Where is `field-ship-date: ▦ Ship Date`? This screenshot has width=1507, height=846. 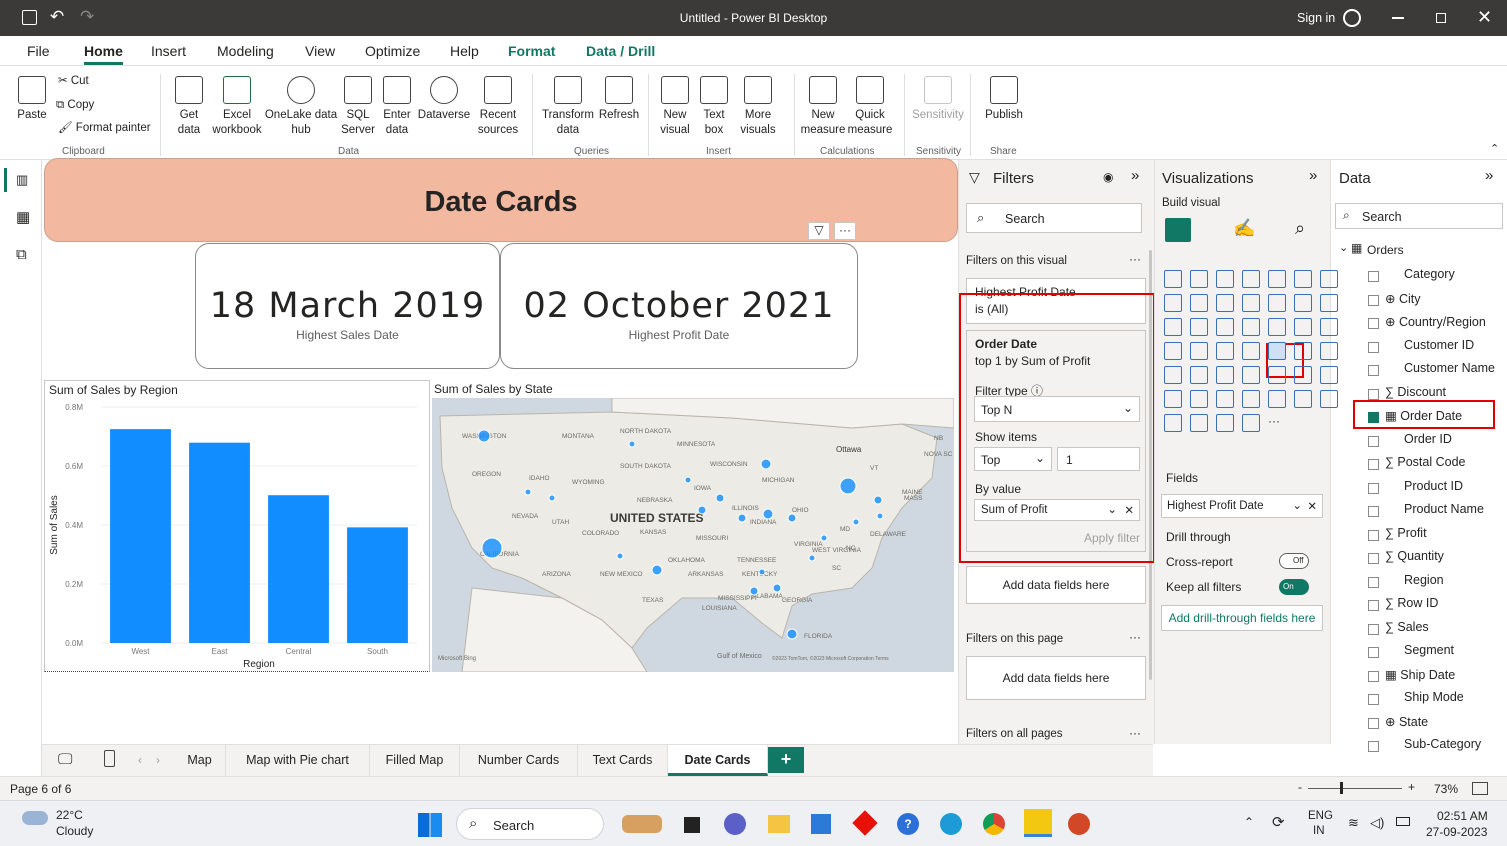 field-ship-date: ▦ Ship Date is located at coordinates (1420, 674).